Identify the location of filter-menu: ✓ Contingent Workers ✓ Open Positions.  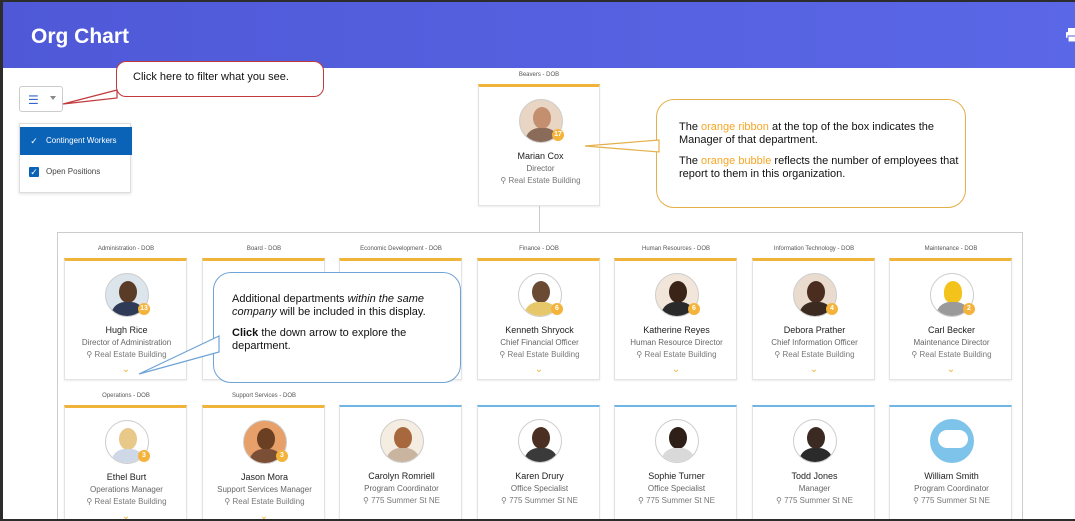
(75, 158).